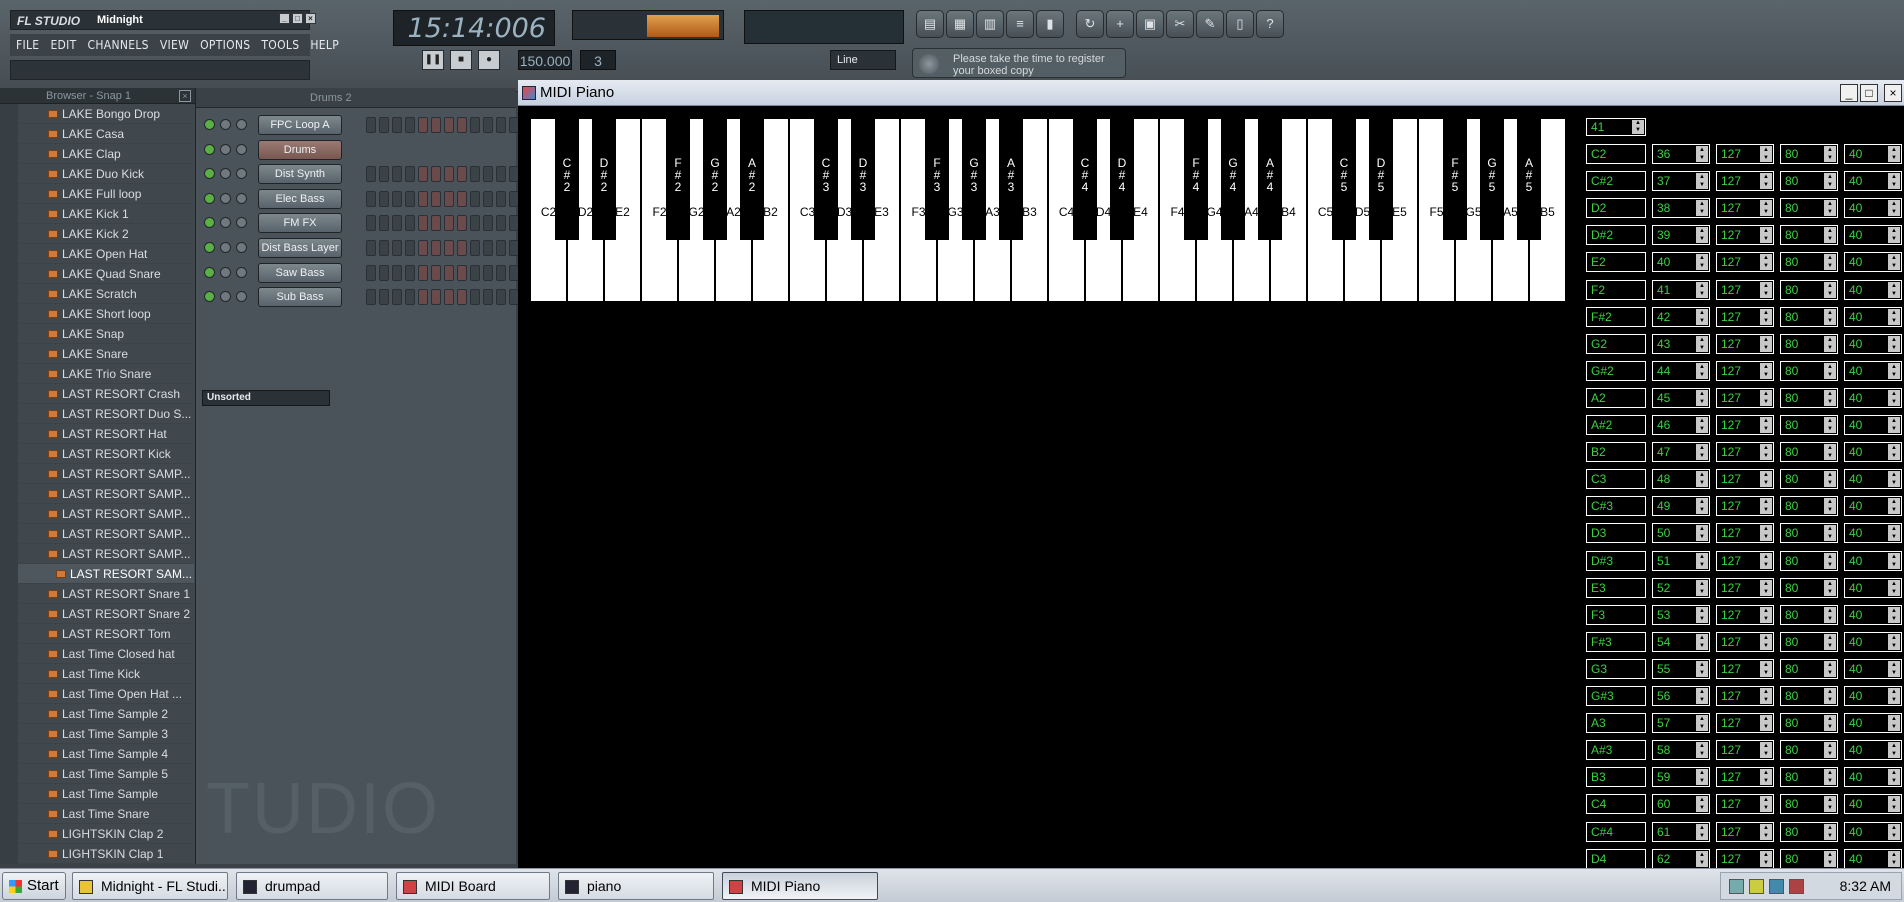  Describe the element at coordinates (1681, 370) in the screenshot. I see `value-spinner: 44 ▲ ▼` at that location.